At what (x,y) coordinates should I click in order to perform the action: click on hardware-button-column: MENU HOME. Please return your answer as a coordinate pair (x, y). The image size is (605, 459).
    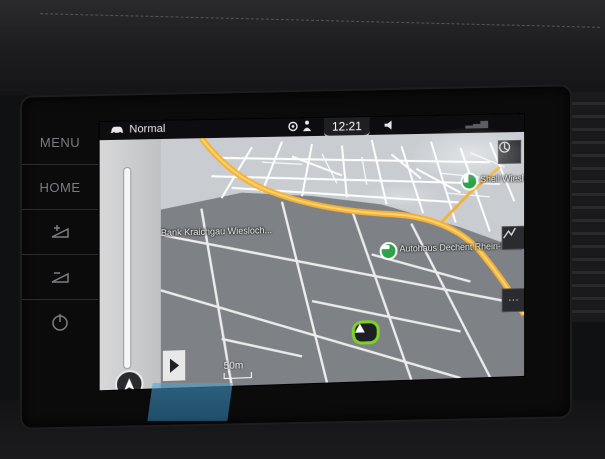
    Looking at the image, I should click on (60, 232).